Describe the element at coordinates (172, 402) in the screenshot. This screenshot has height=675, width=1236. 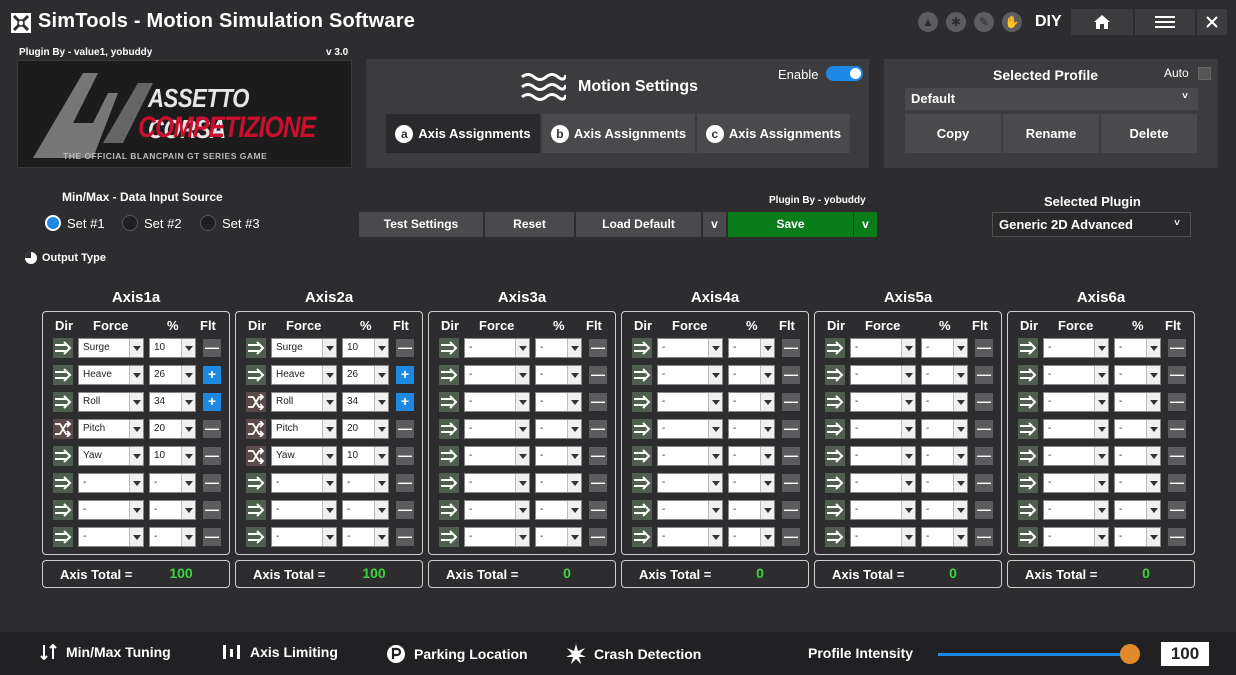
I see `percent-dropdown: 34` at that location.